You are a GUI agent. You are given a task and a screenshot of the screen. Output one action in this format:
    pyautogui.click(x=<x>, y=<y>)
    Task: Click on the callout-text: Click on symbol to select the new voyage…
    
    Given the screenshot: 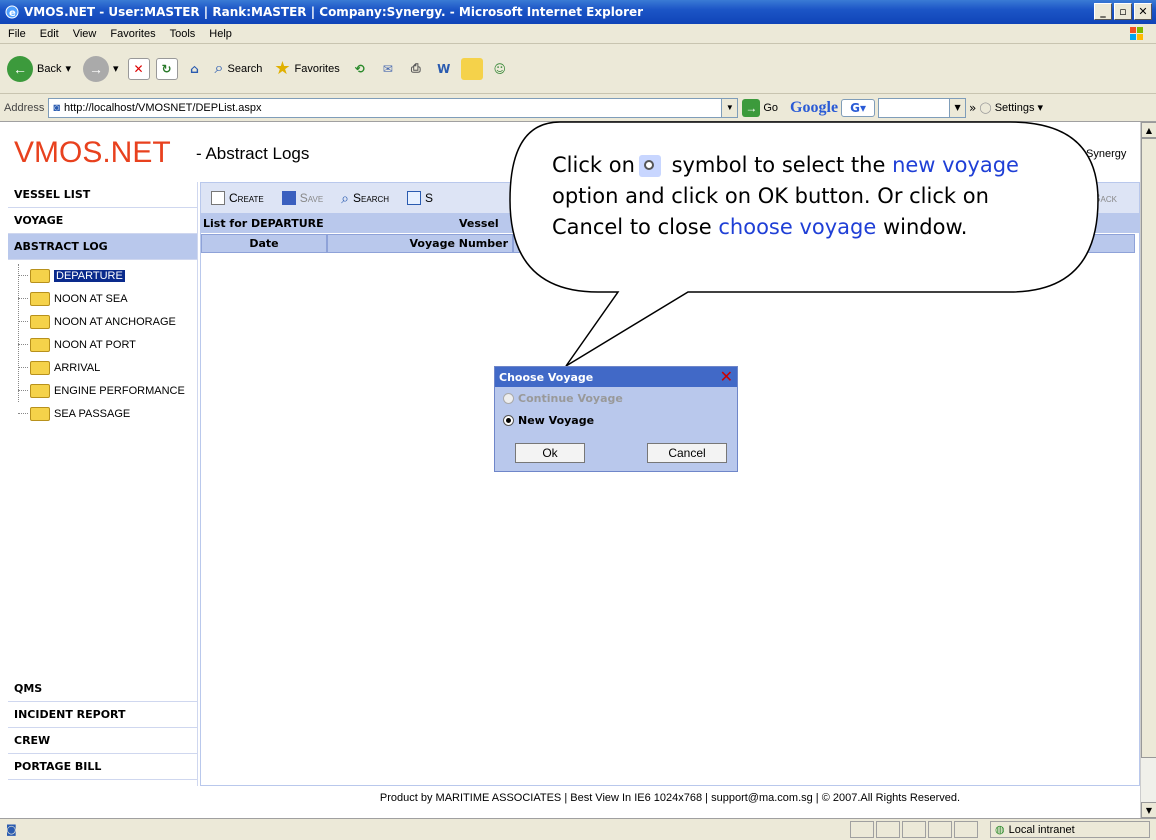 What is the action you would take?
    pyautogui.click(x=785, y=196)
    